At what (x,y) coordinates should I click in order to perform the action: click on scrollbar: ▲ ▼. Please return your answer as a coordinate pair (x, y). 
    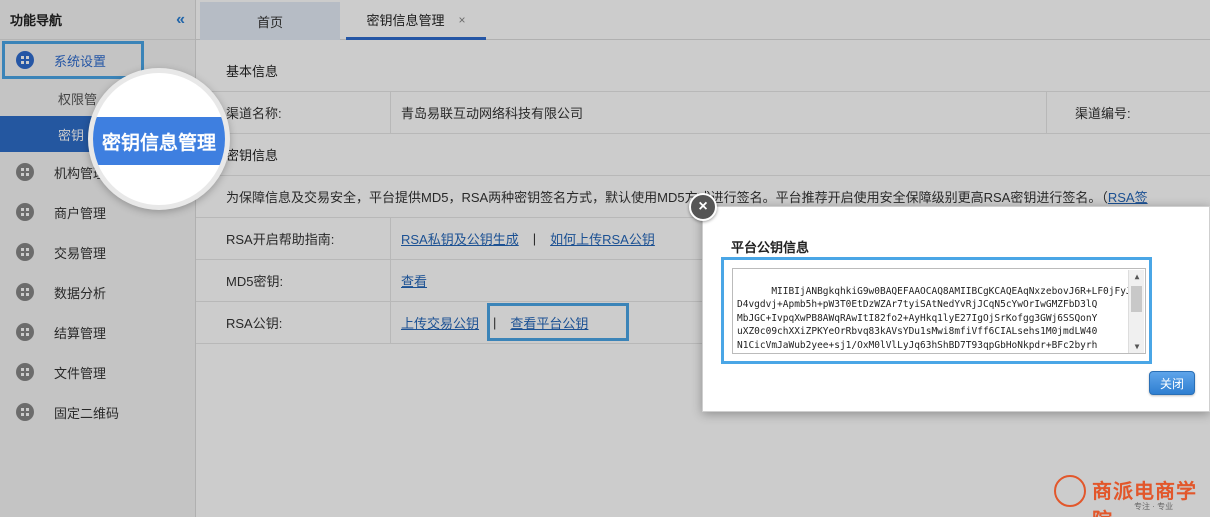
    Looking at the image, I should click on (1136, 311).